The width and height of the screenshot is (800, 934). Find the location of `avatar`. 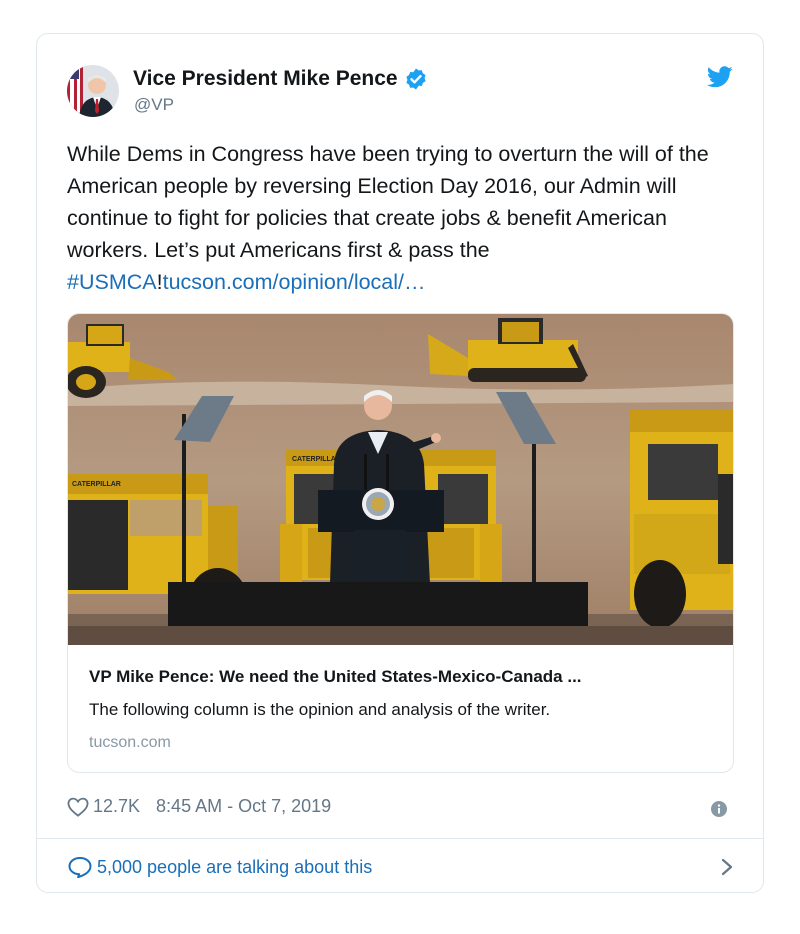

avatar is located at coordinates (93, 91).